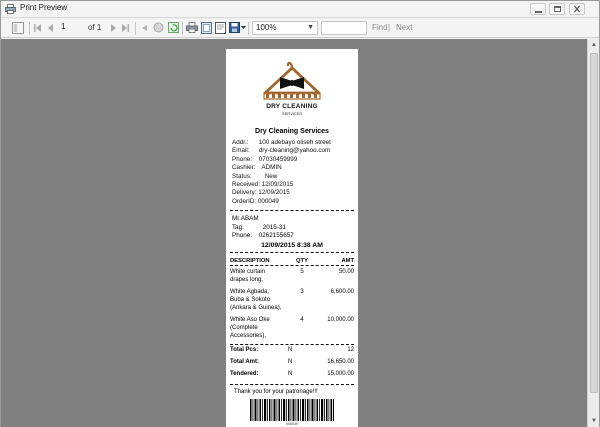  Describe the element at coordinates (292, 424) in the screenshot. I see `barcode-number: 000049` at that location.